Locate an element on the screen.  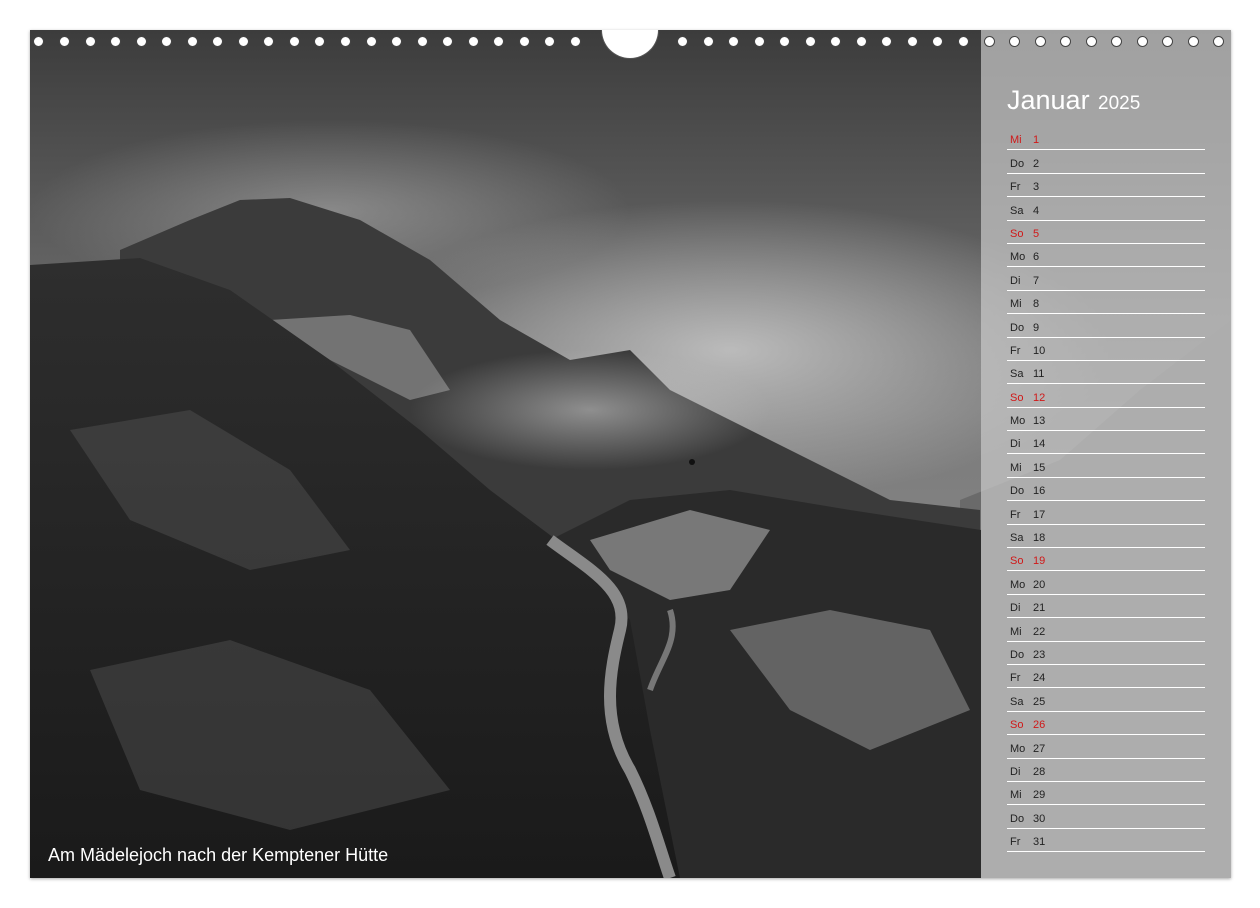
day-row: So 5 is located at coordinates (1106, 232).